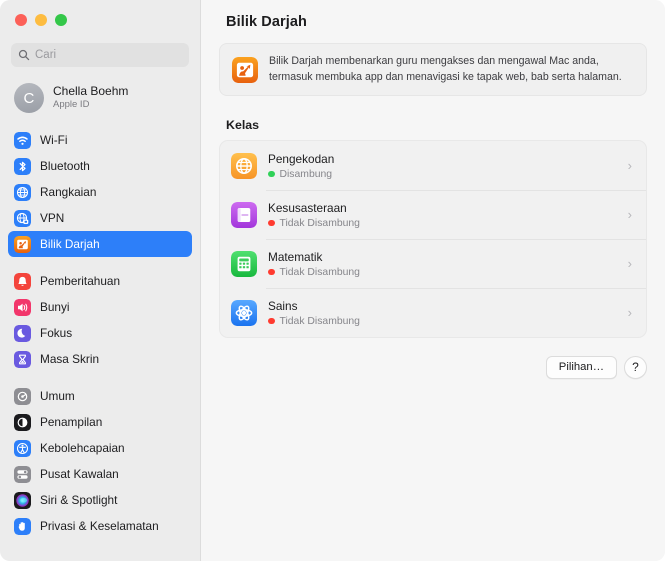 This screenshot has width=665, height=561. I want to click on list-item: Sains Tidak Disambung ›, so click(433, 312).